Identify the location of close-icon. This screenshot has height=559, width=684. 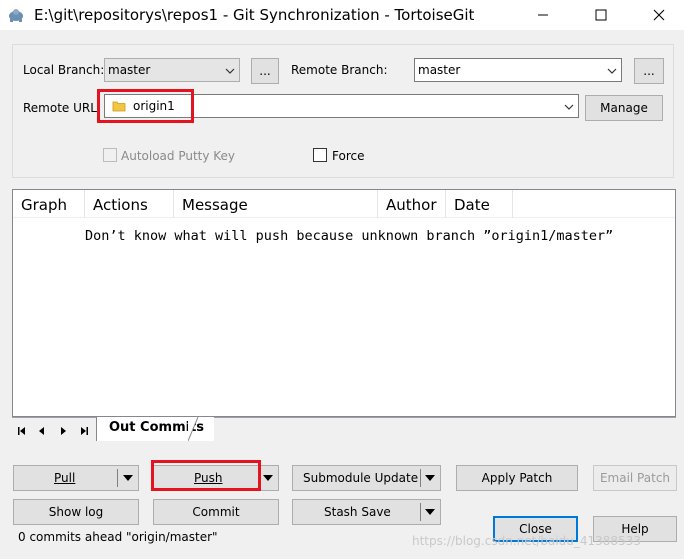
(659, 15).